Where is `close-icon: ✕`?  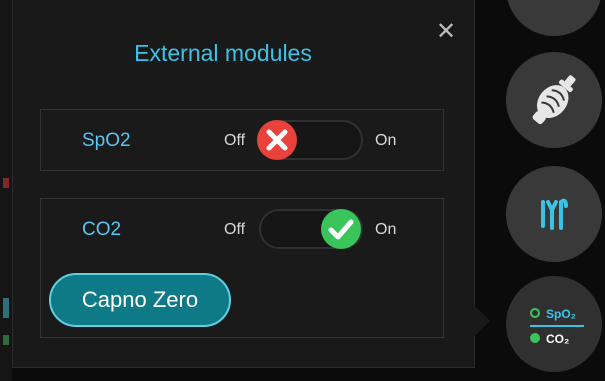 close-icon: ✕ is located at coordinates (446, 32).